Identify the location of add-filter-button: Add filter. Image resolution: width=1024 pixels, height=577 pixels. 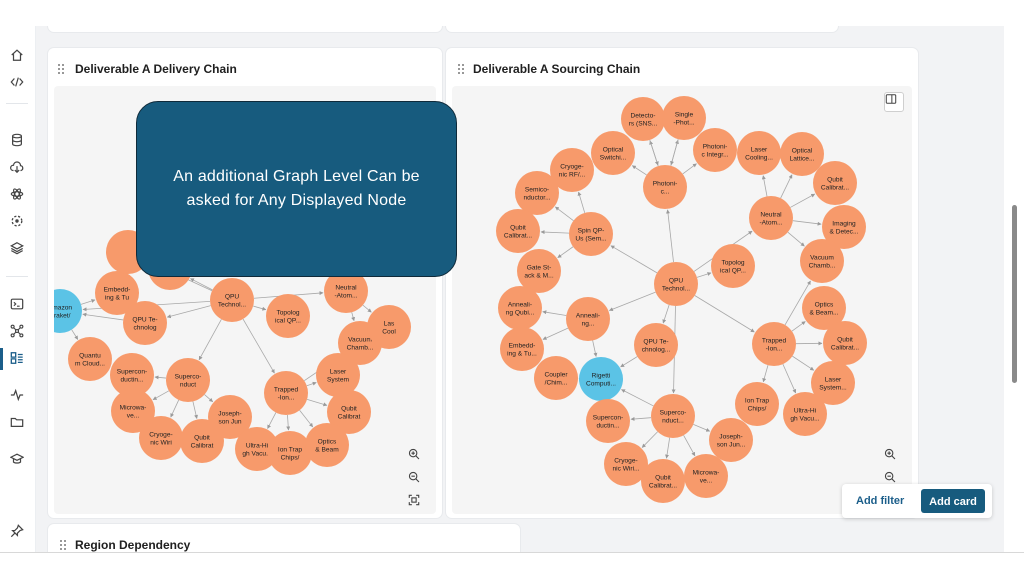
(880, 501).